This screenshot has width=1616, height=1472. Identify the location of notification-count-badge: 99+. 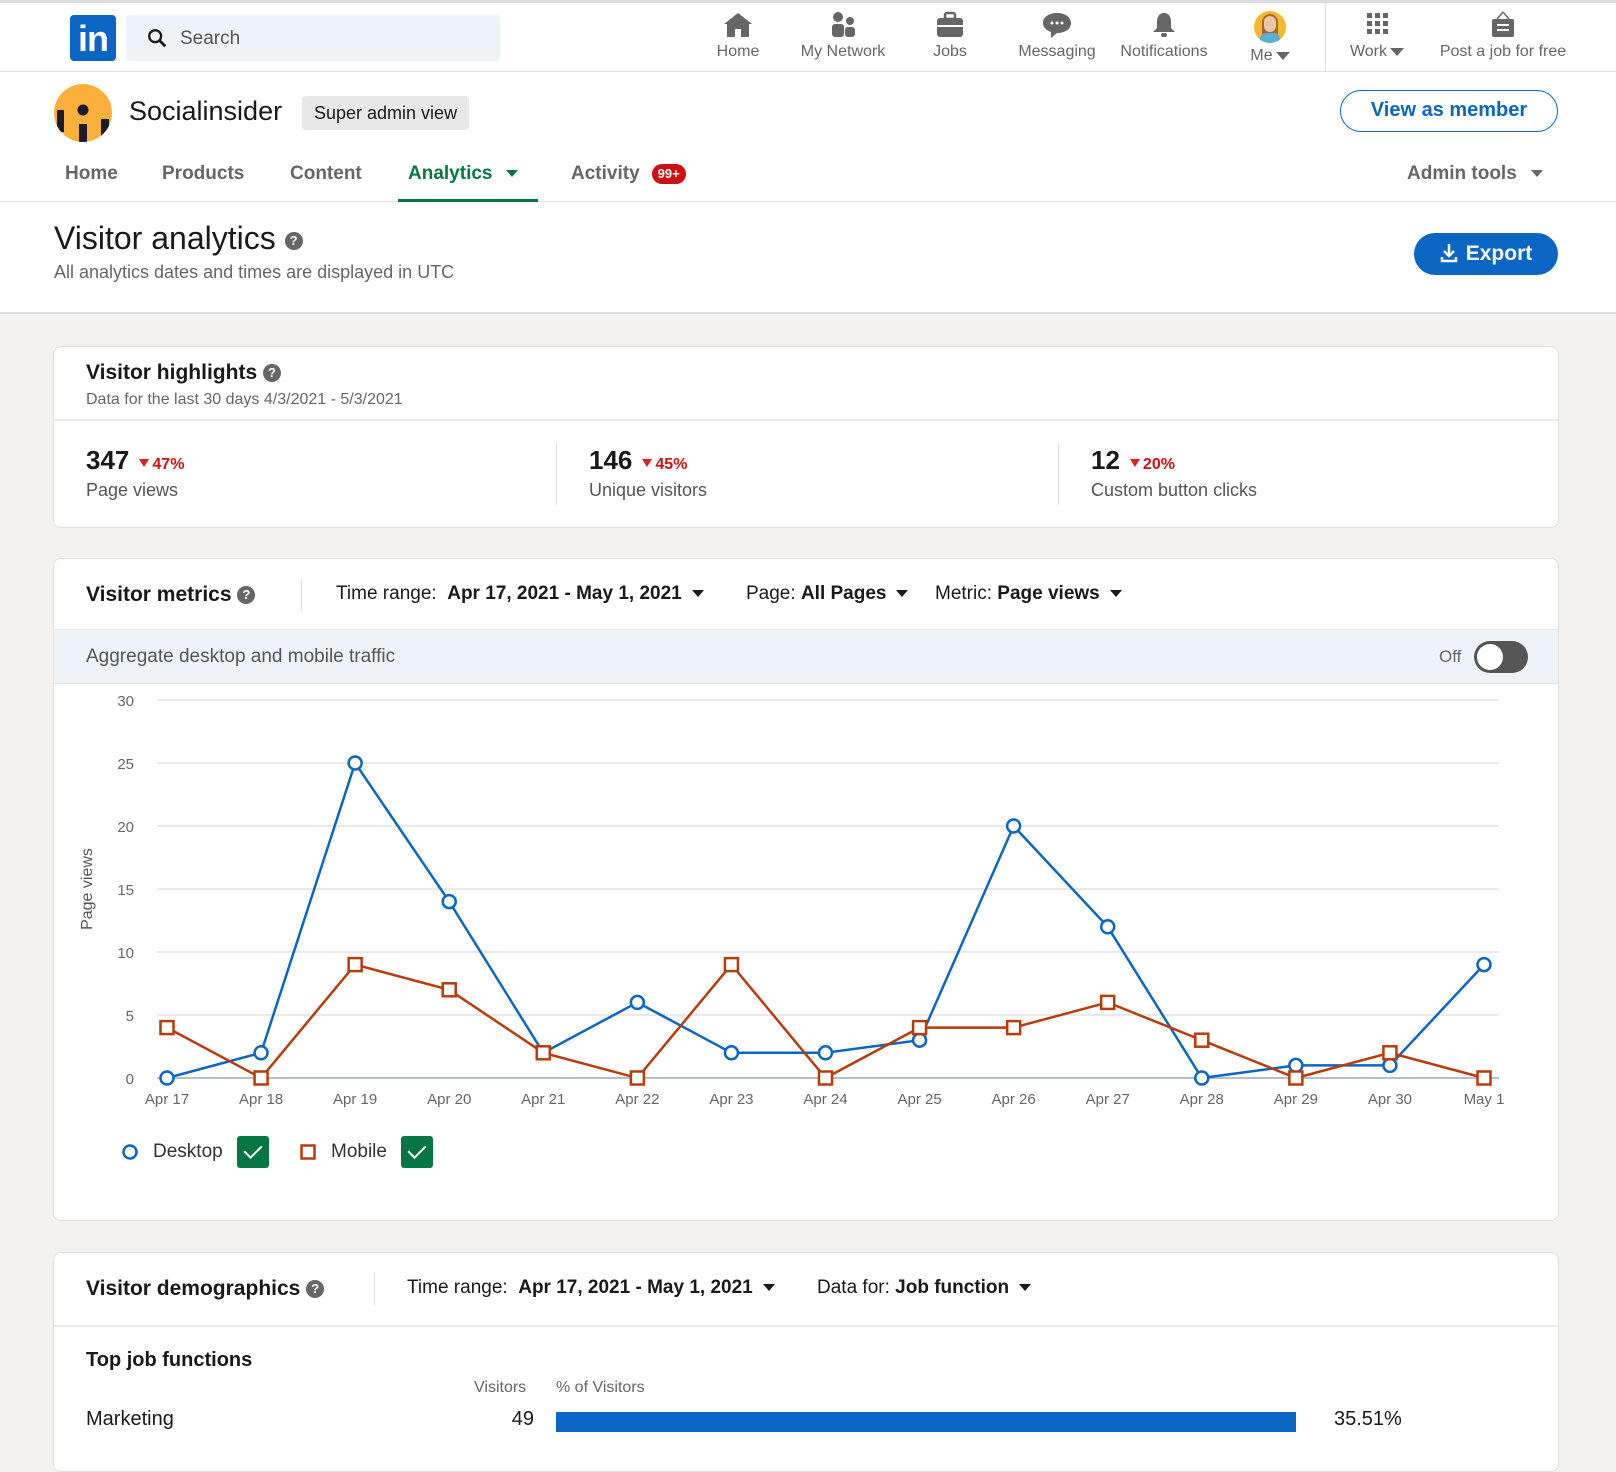
(668, 173).